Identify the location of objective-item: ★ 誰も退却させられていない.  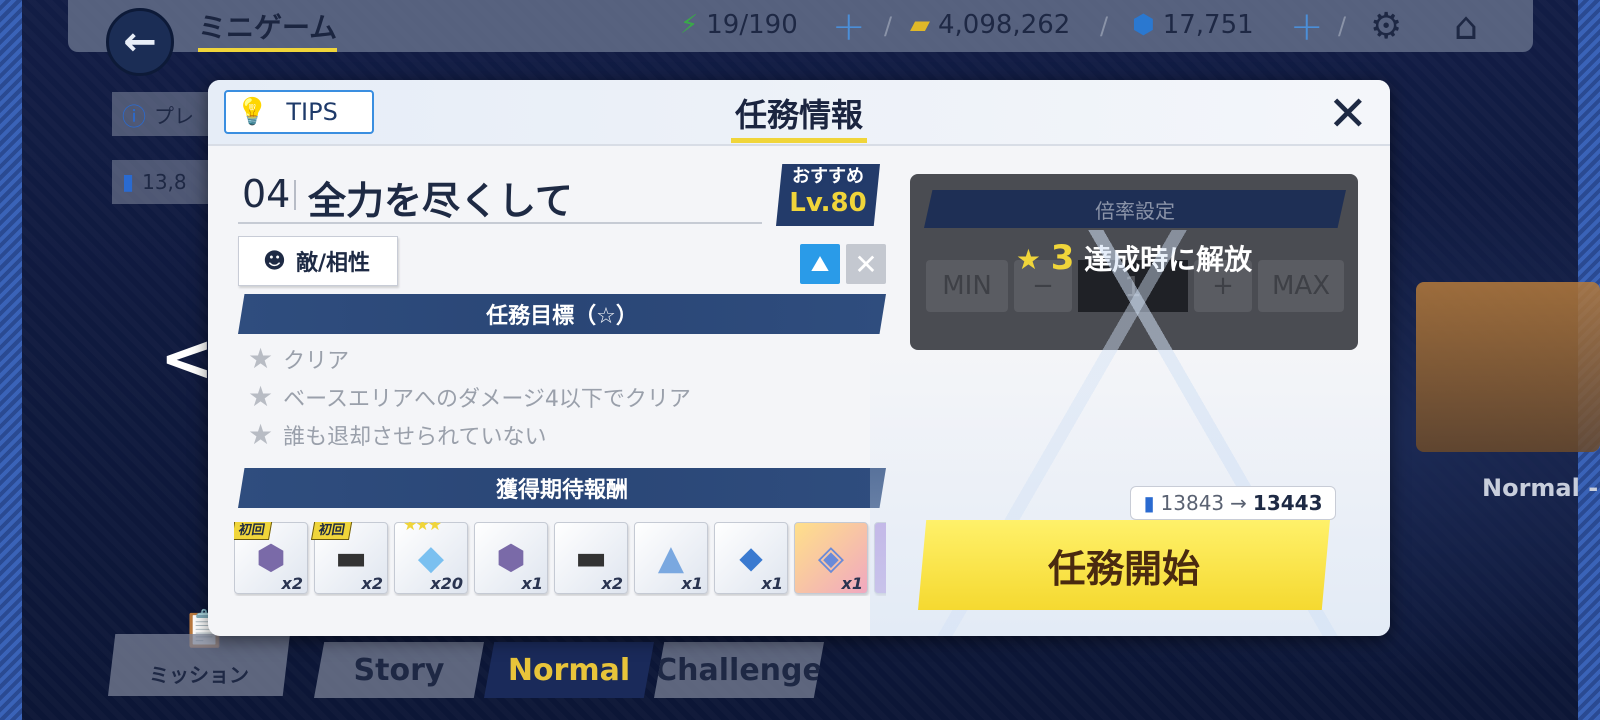
(397, 434).